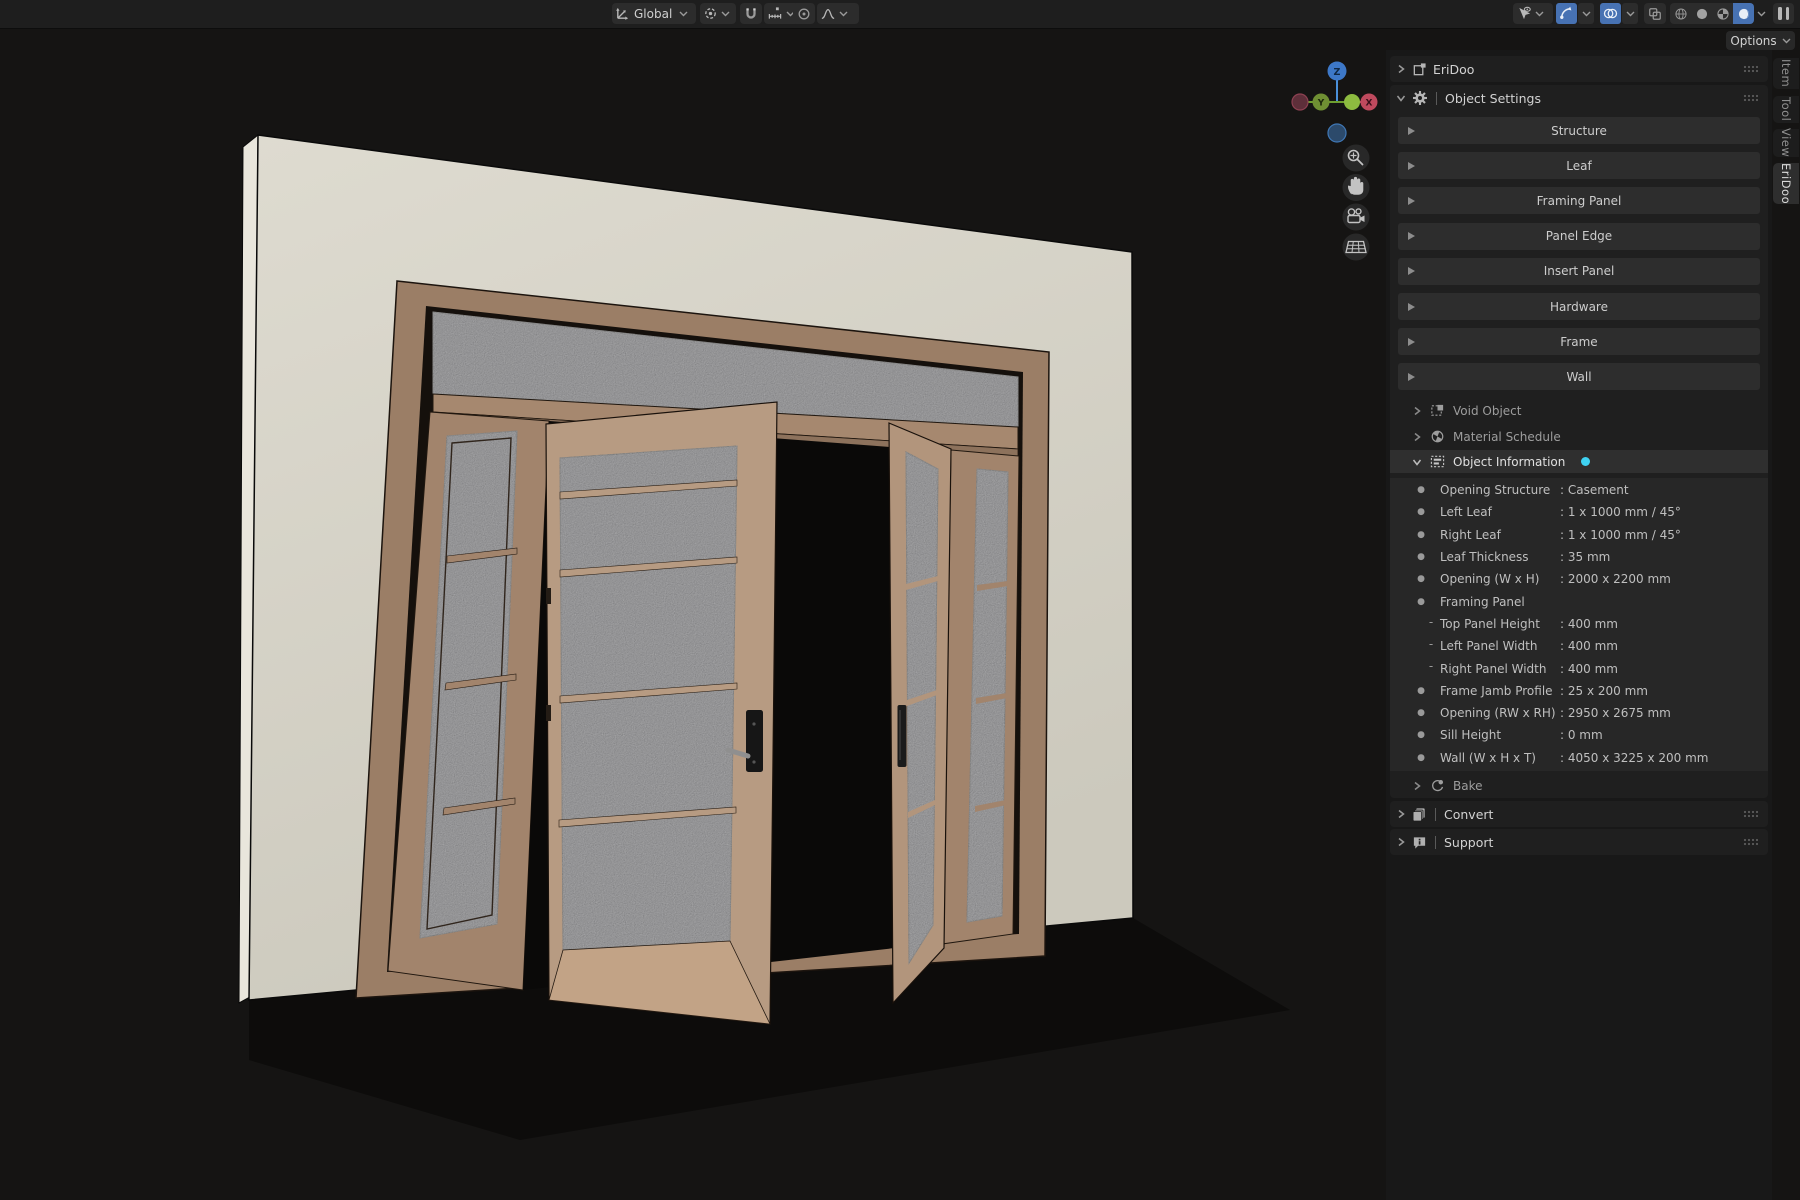  Describe the element at coordinates (1482, 601) in the screenshot. I see `info-row-label: Framing Panel` at that location.